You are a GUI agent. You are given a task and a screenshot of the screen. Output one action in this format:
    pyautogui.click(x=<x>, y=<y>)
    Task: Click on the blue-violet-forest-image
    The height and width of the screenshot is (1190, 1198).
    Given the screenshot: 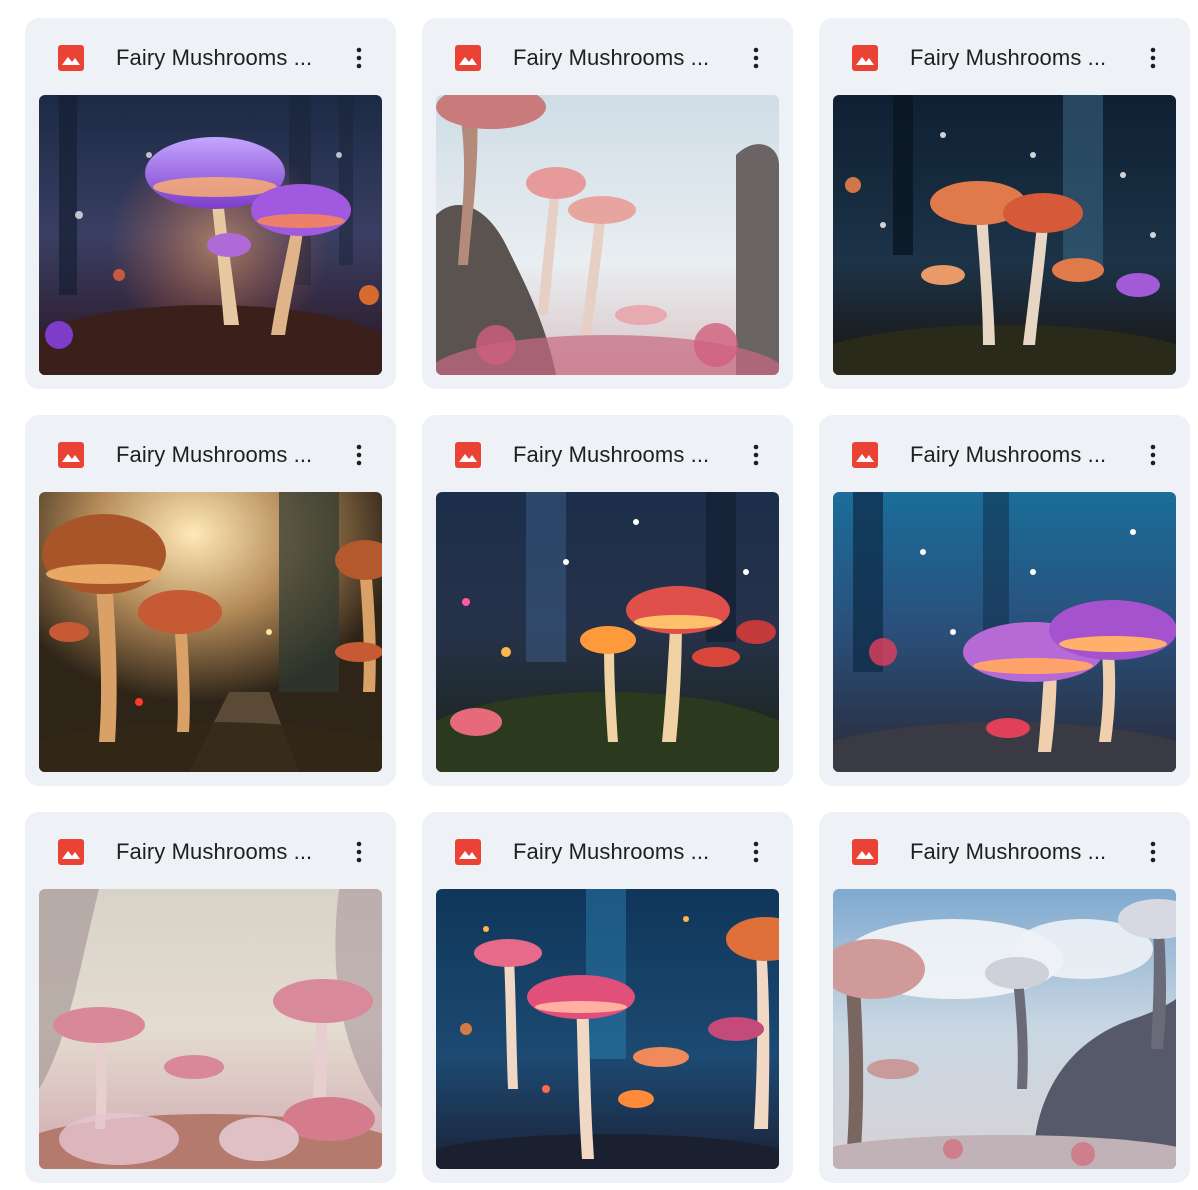 What is the action you would take?
    pyautogui.click(x=1004, y=632)
    